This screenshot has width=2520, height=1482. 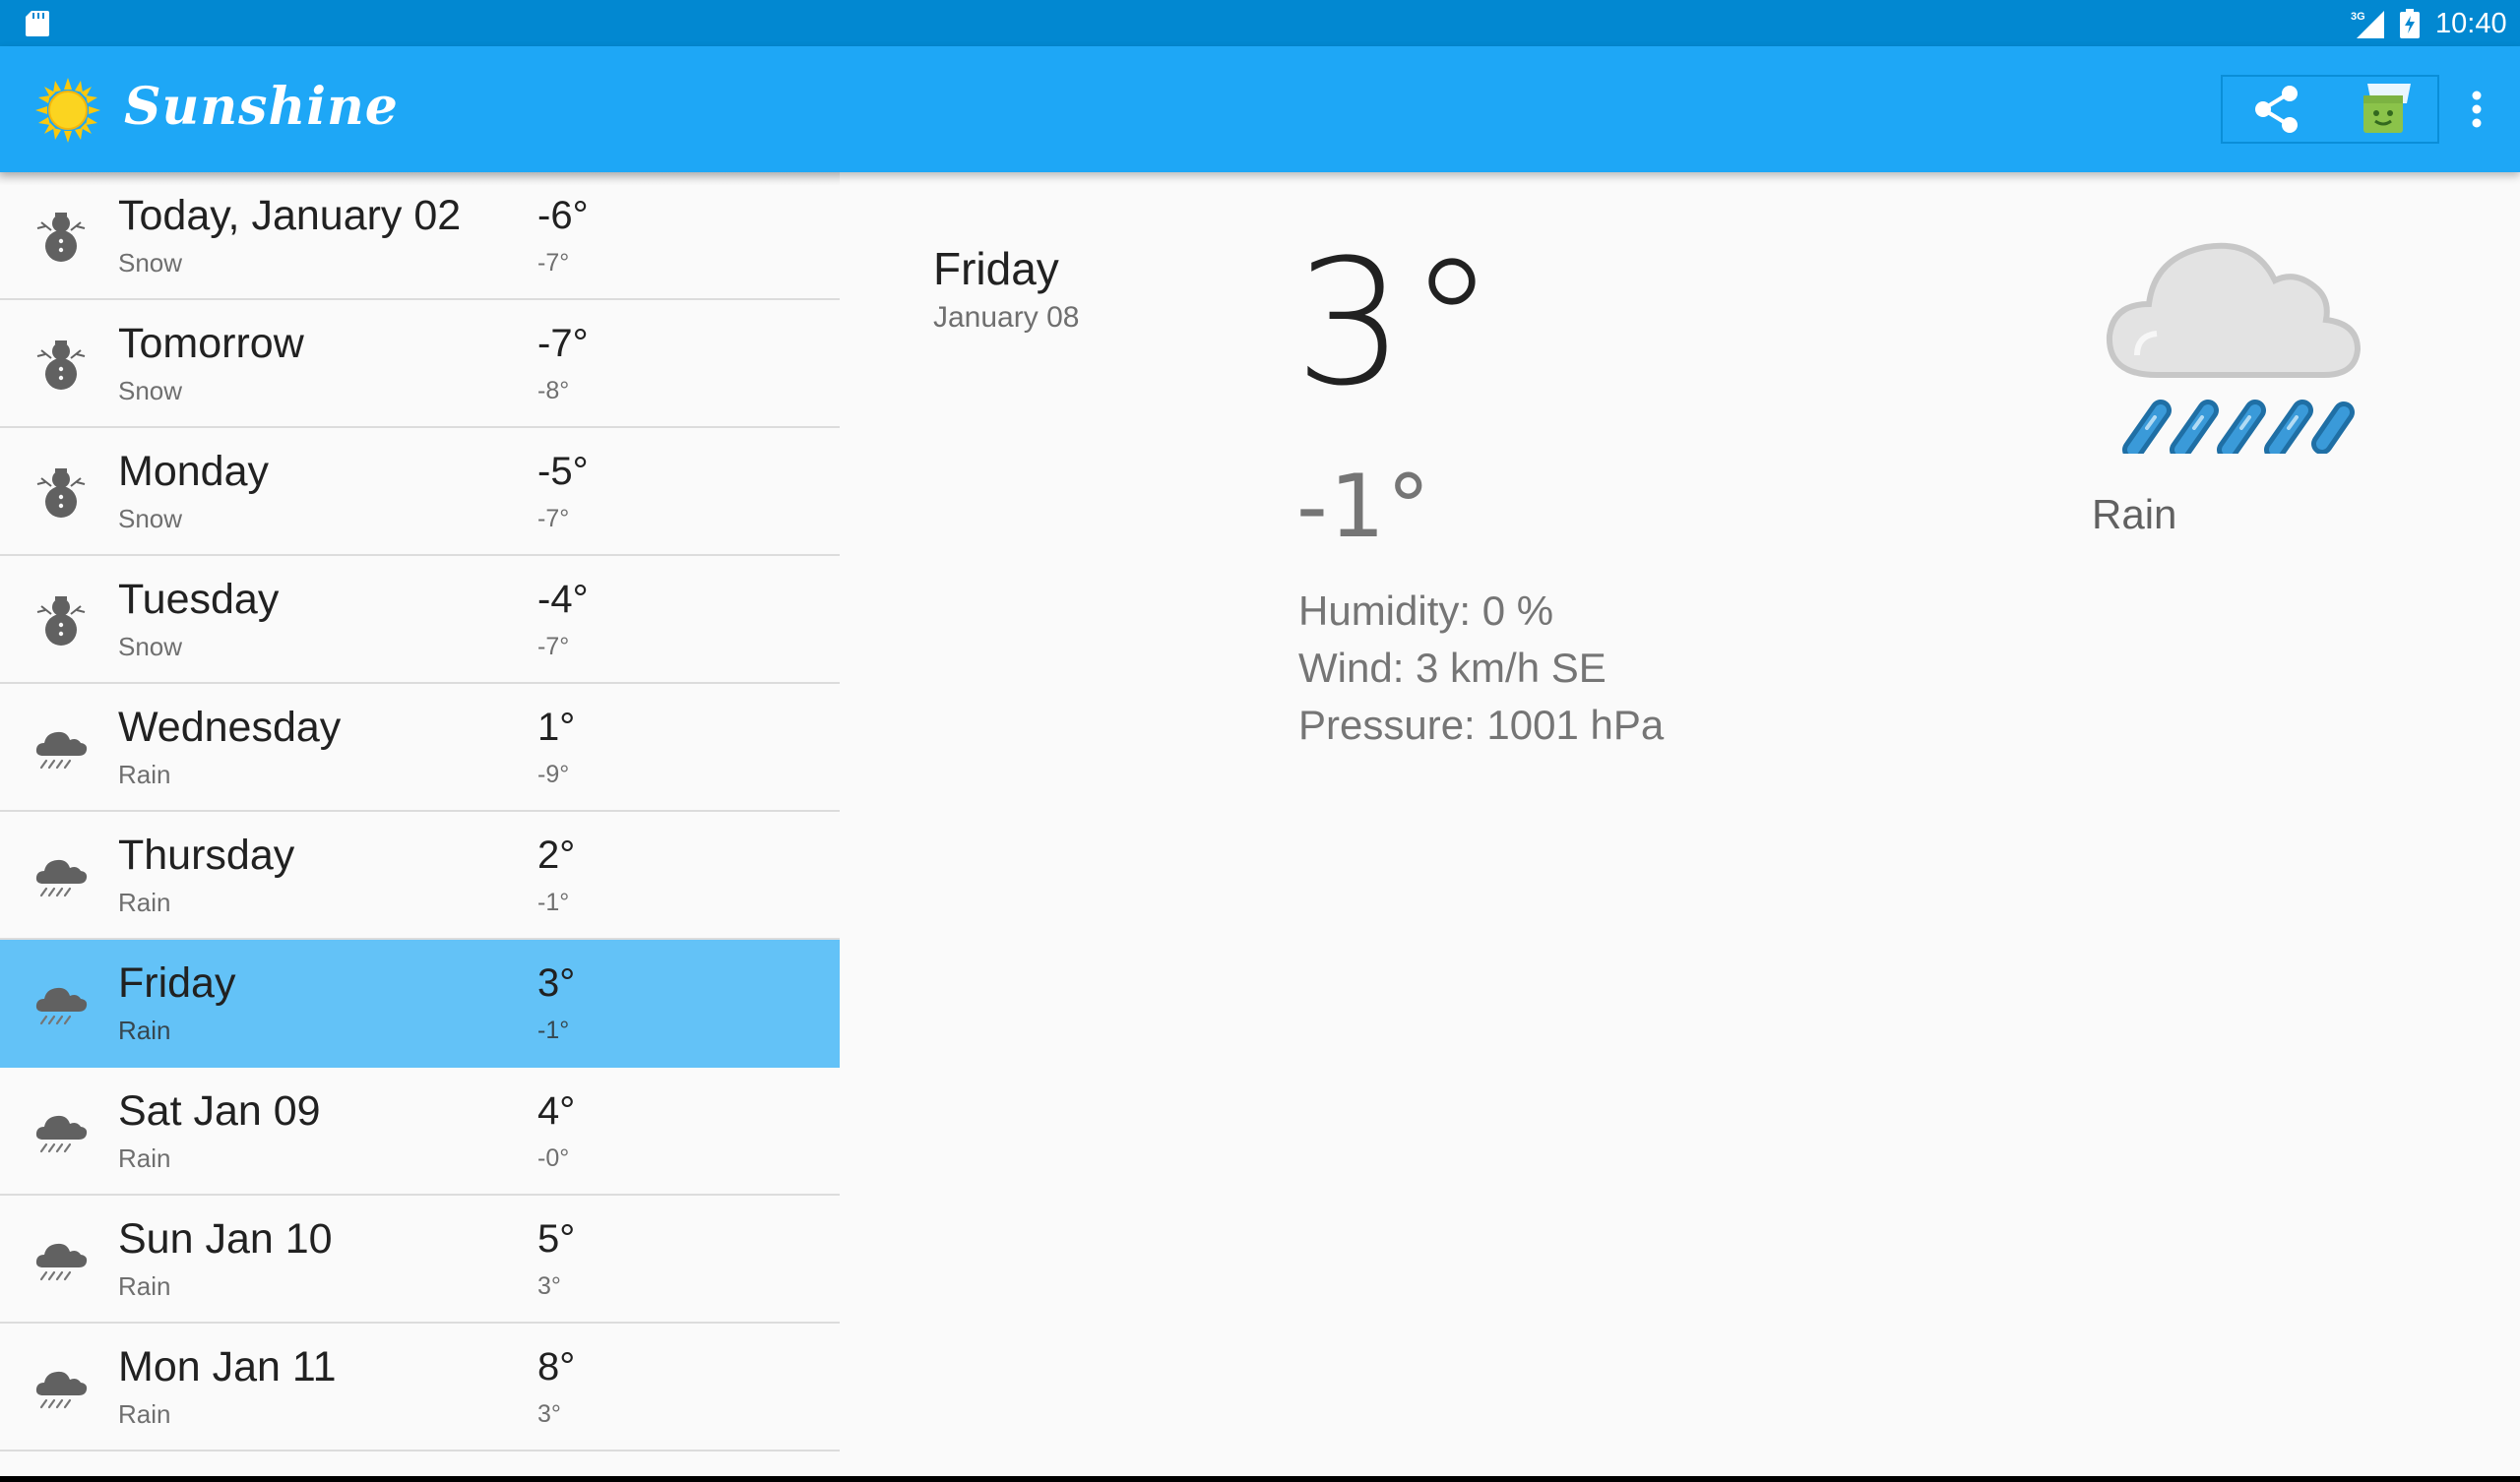 What do you see at coordinates (1006, 317) in the screenshot?
I see `detail-date: January 08` at bounding box center [1006, 317].